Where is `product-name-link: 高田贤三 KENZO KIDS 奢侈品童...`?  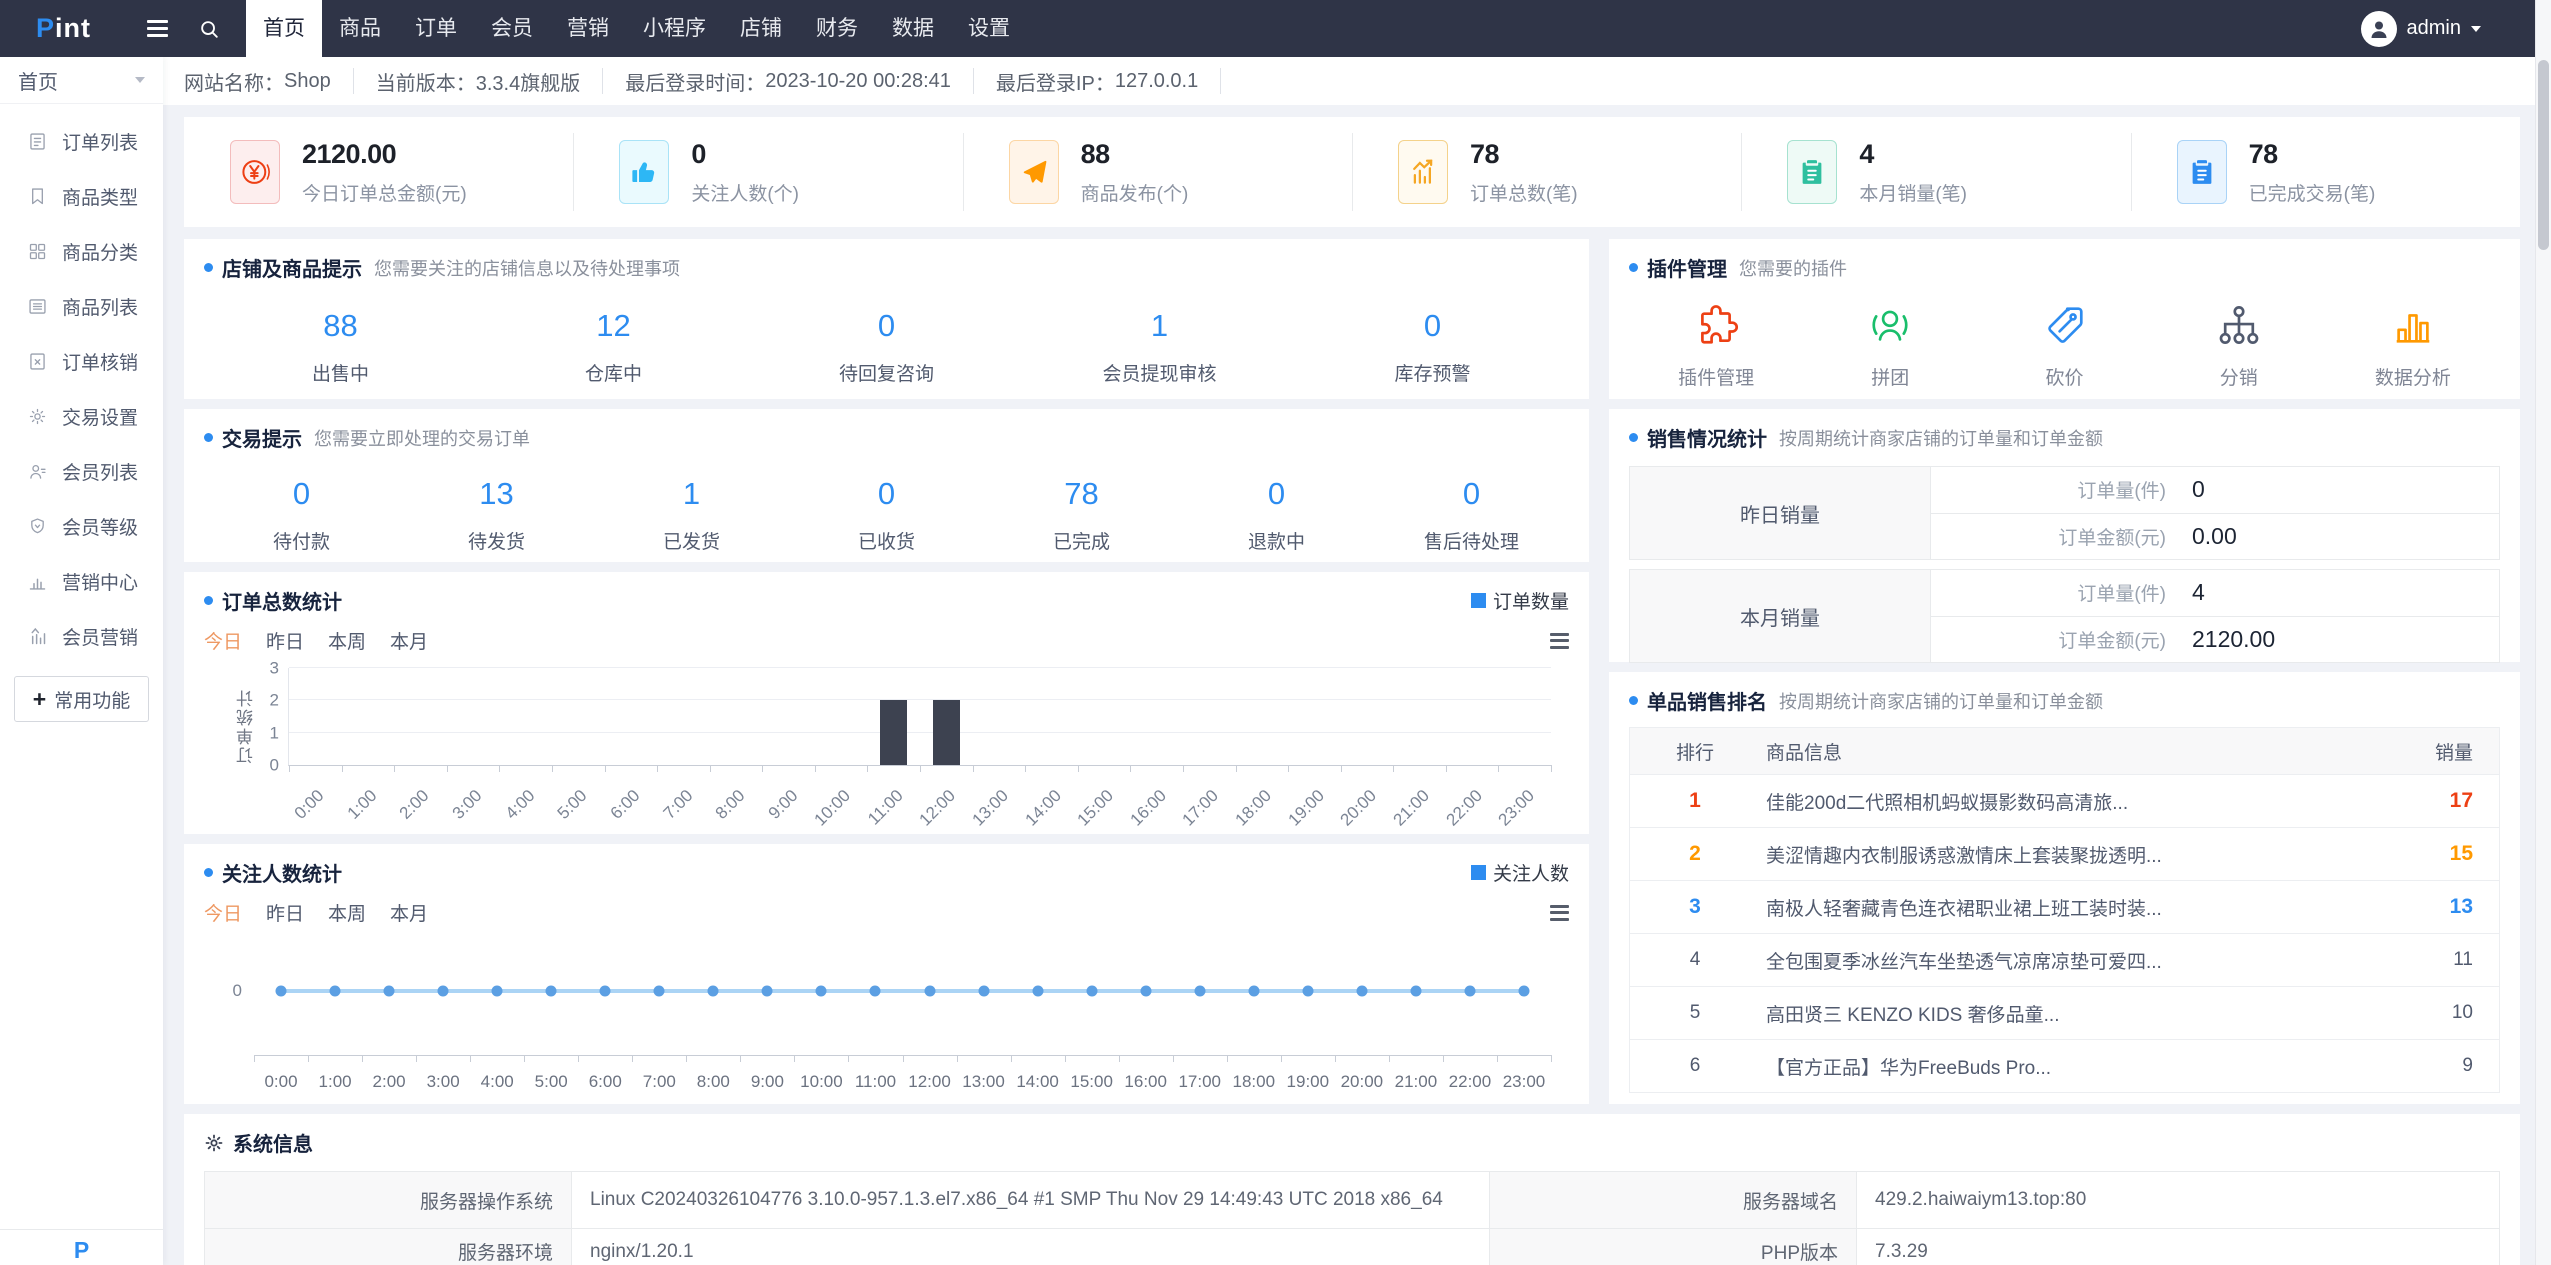
product-name-link: 高田贤三 KENZO KIDS 奢侈品童... is located at coordinates (2046, 1013).